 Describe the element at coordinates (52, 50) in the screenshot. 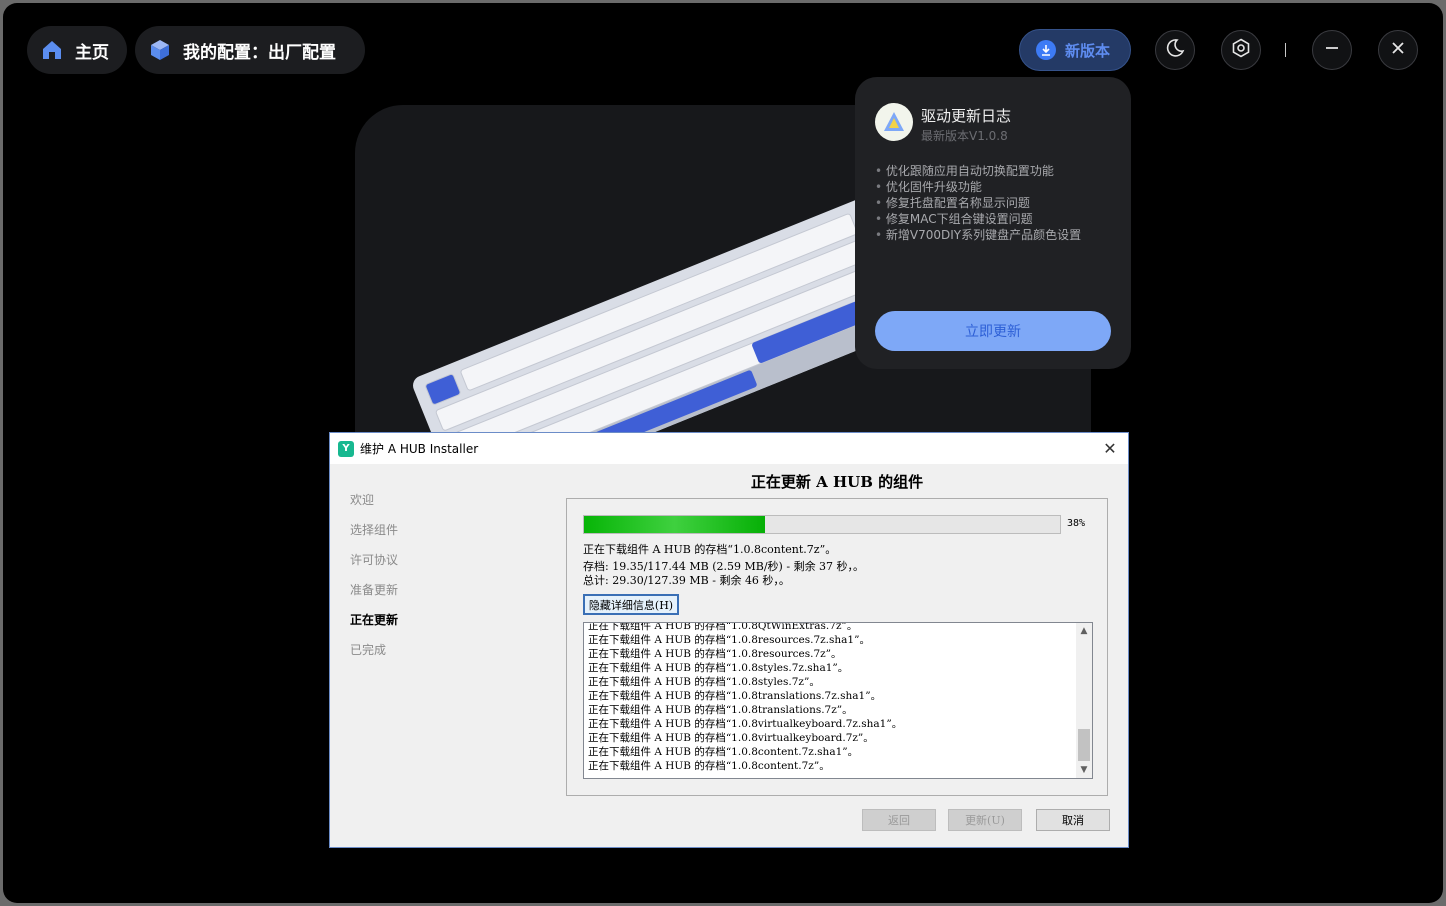

I see `home-icon` at that location.